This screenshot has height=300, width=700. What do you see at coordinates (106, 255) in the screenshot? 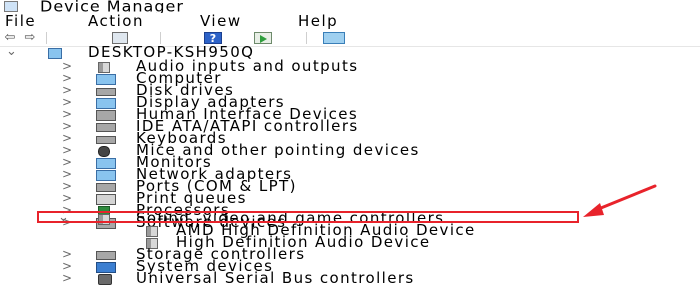
I see `storage-controller-icon` at bounding box center [106, 255].